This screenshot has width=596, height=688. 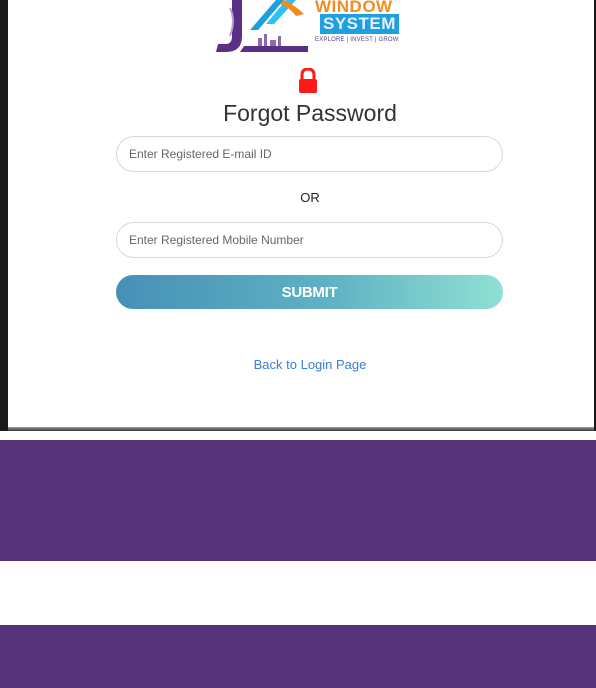 What do you see at coordinates (309, 292) in the screenshot?
I see `submit-button: SUBMIT` at bounding box center [309, 292].